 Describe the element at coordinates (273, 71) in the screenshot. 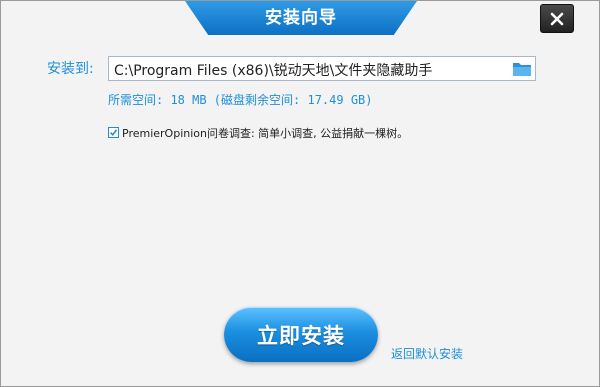

I see `install-path-value: C:\Program Files (x86)\锐动天地\文件夹隐藏助手` at that location.